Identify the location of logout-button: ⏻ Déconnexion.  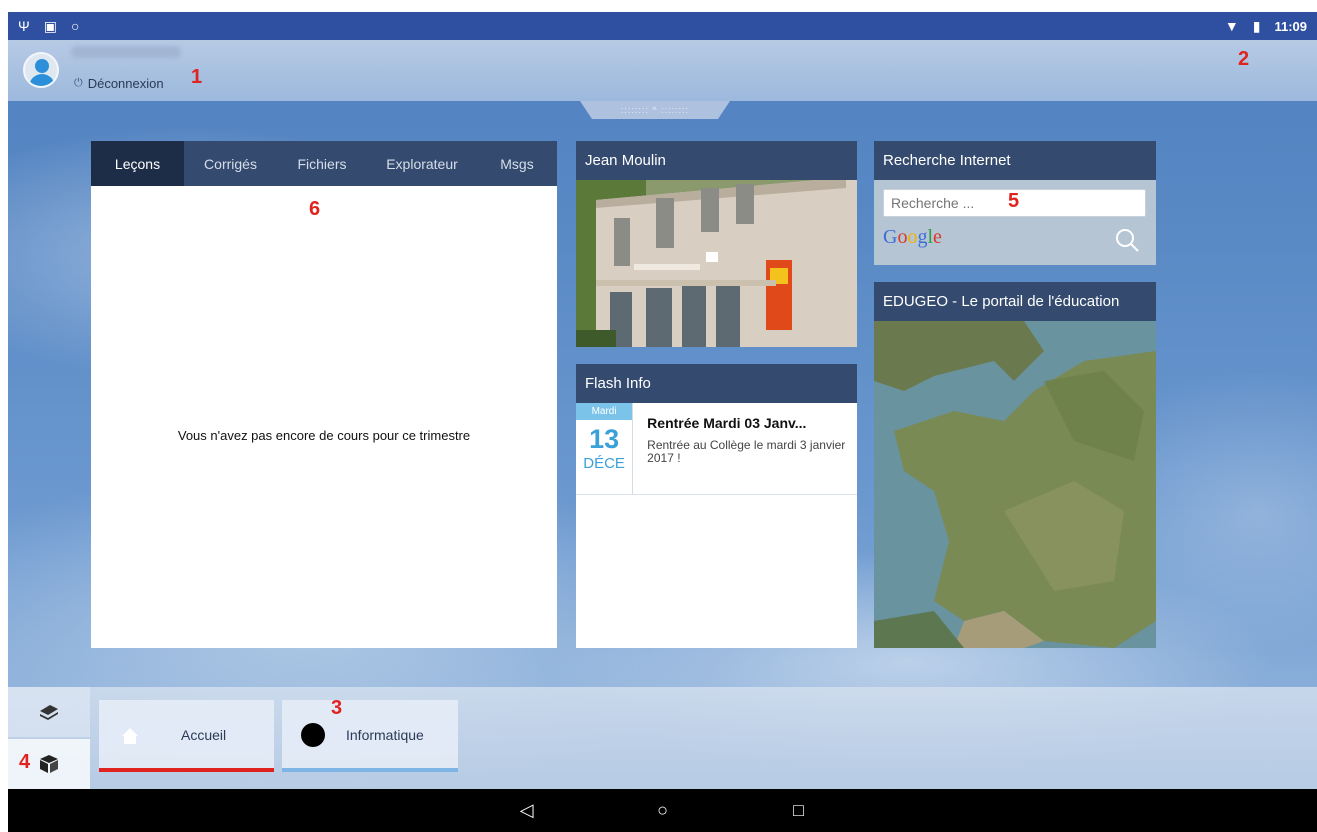
(119, 83).